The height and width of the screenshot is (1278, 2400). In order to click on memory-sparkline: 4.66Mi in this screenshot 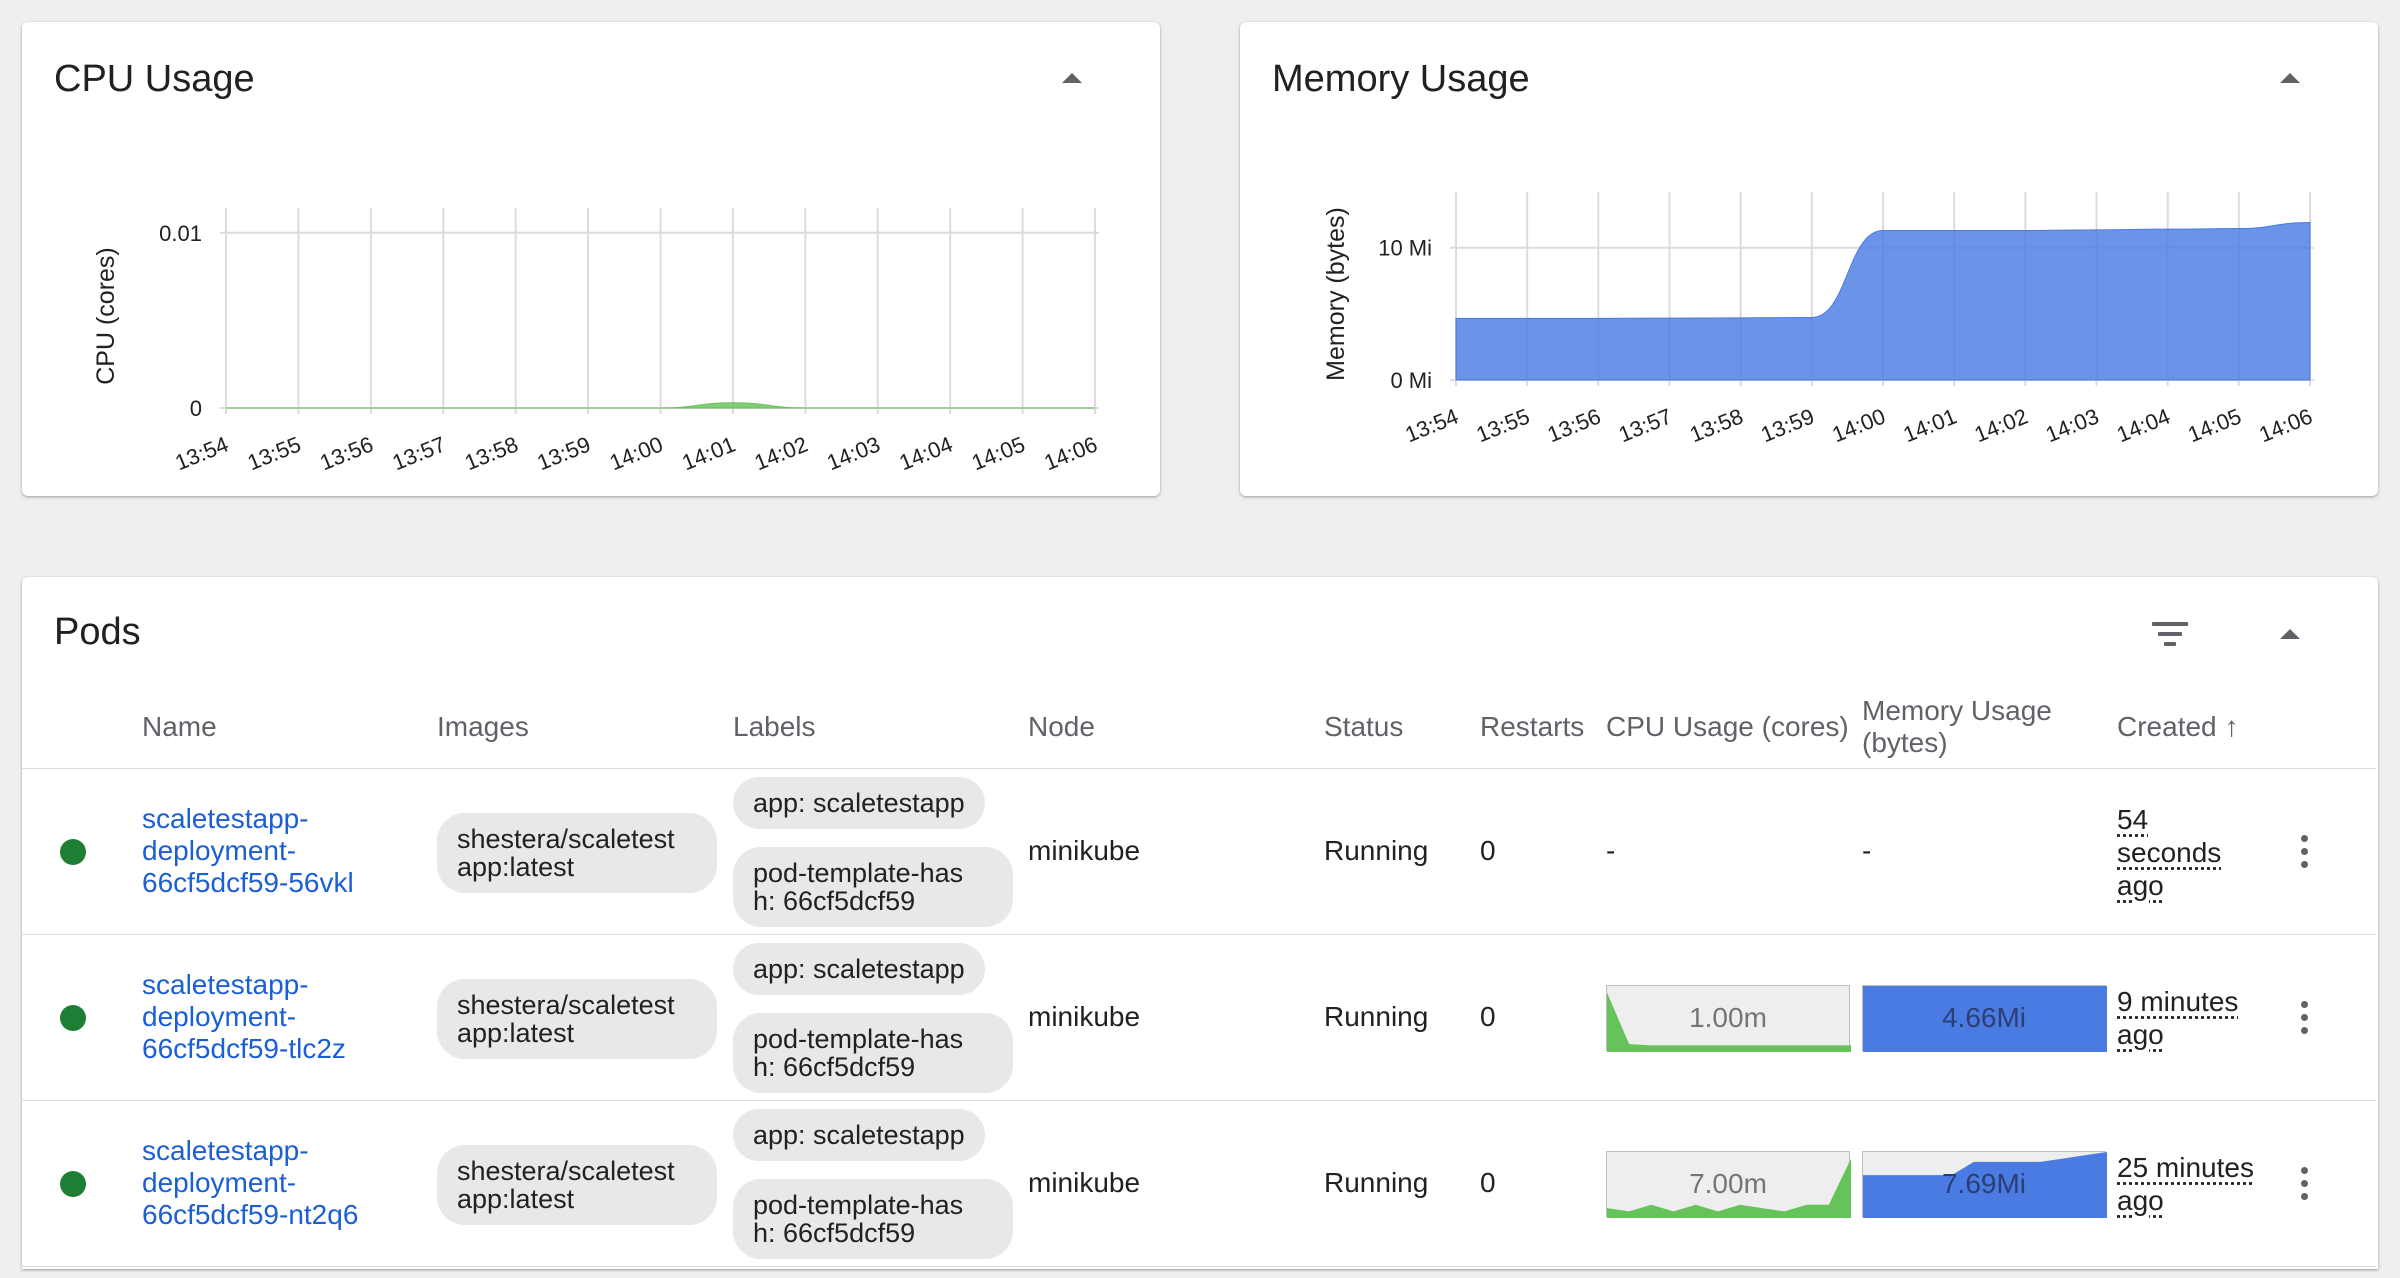, I will do `click(1984, 1018)`.